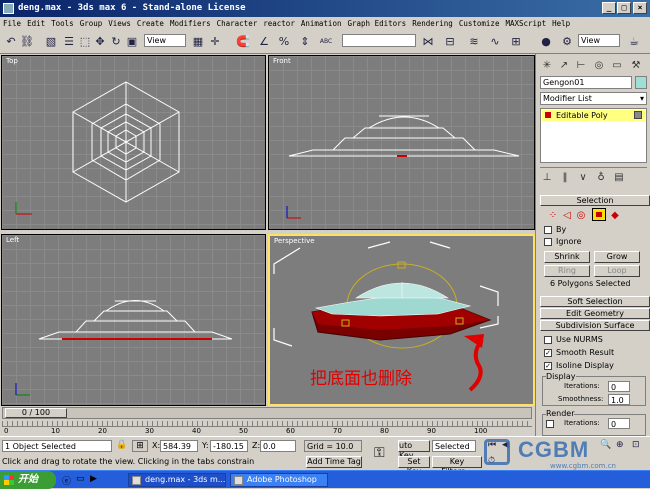 The height and width of the screenshot is (489, 650). What do you see at coordinates (636, 65) in the screenshot?
I see `utilities-tab-icon: ⚒` at bounding box center [636, 65].